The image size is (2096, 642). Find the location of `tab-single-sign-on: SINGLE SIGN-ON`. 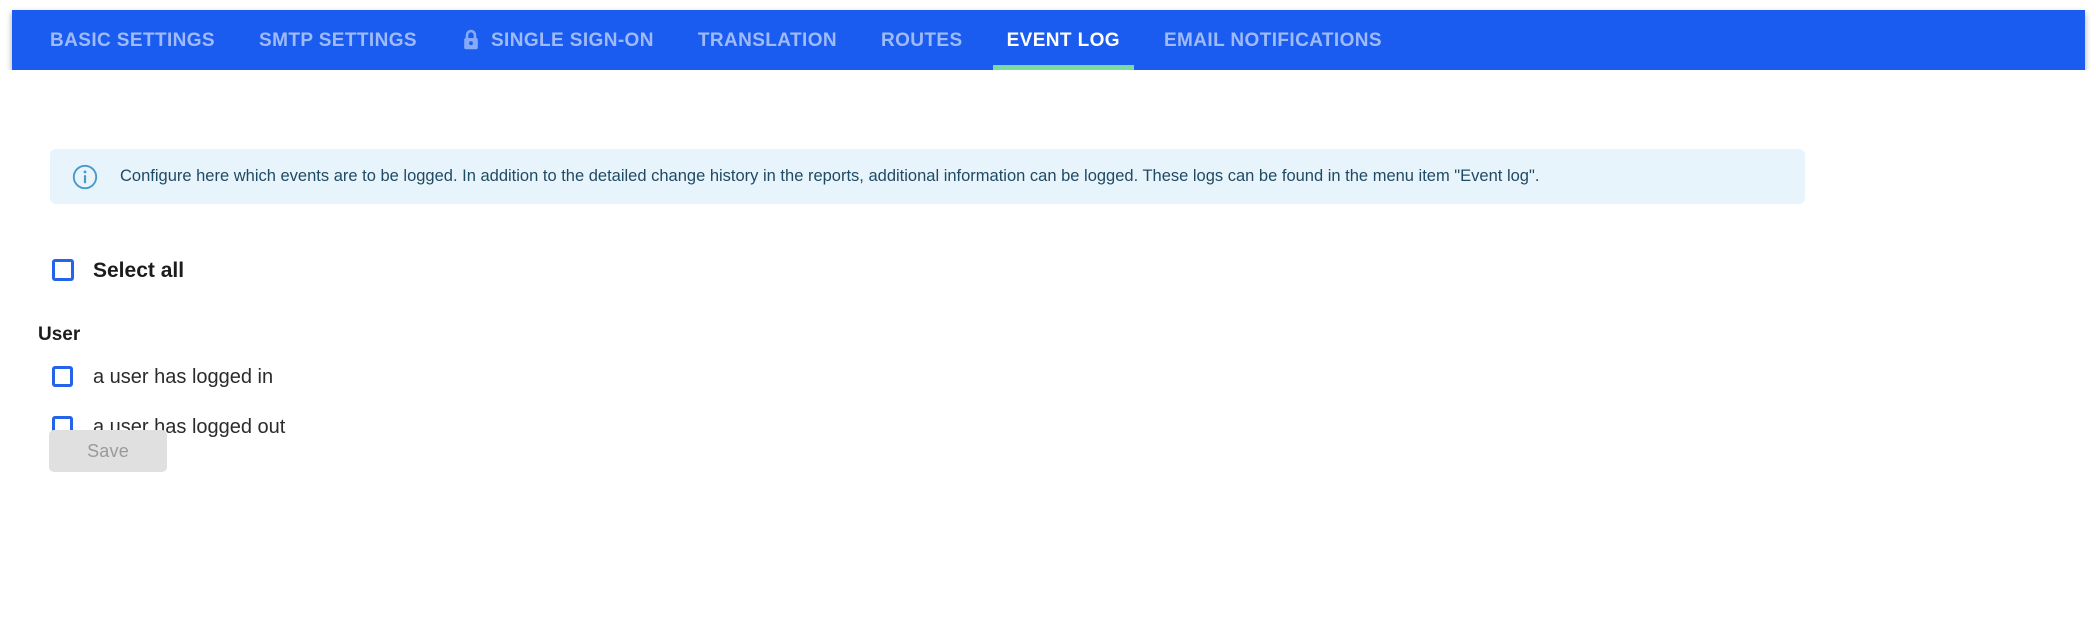

tab-single-sign-on: SINGLE SIGN-ON is located at coordinates (557, 40).